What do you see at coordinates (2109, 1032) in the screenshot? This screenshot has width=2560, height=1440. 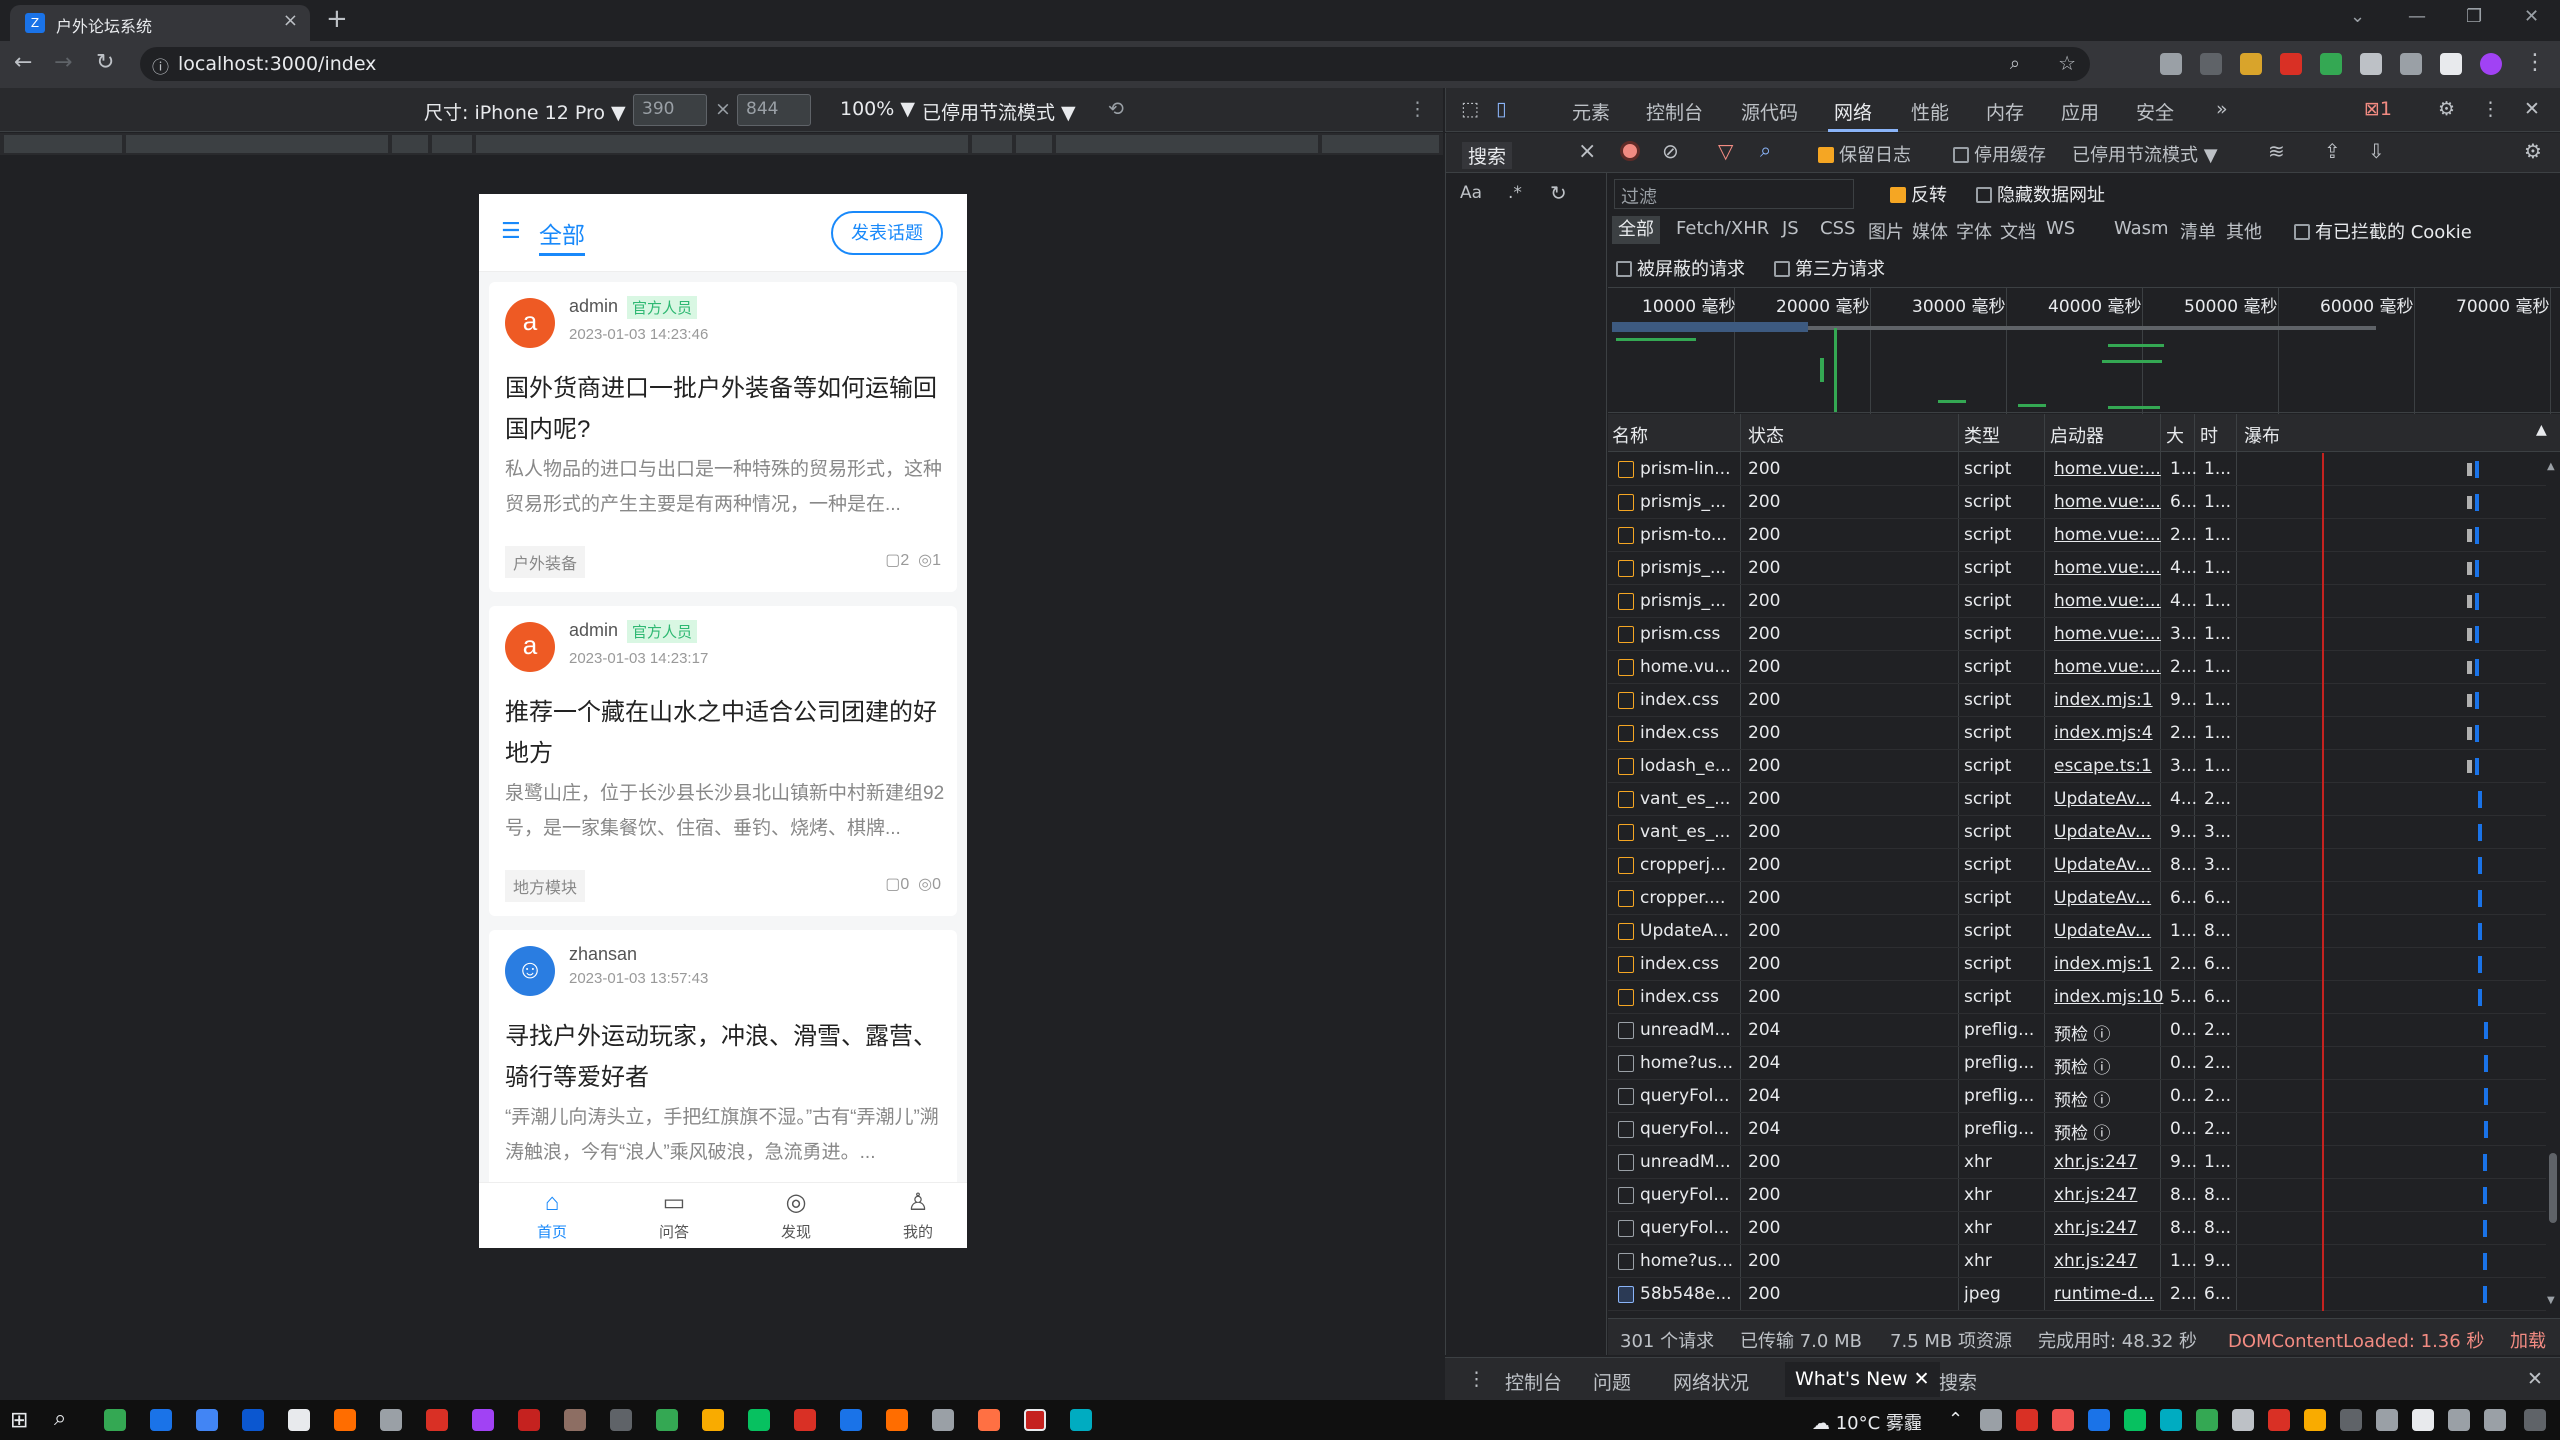 I see `cell-initiator: 预检 ⓘ` at bounding box center [2109, 1032].